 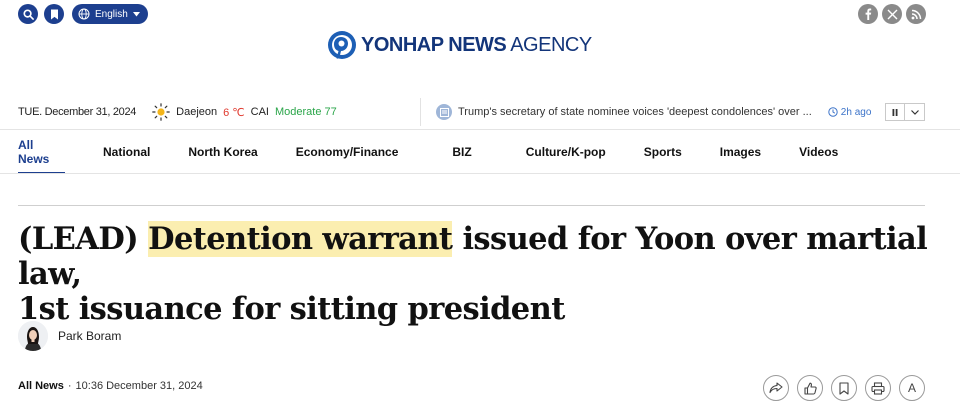 I want to click on facebook-icon, so click(x=868, y=14).